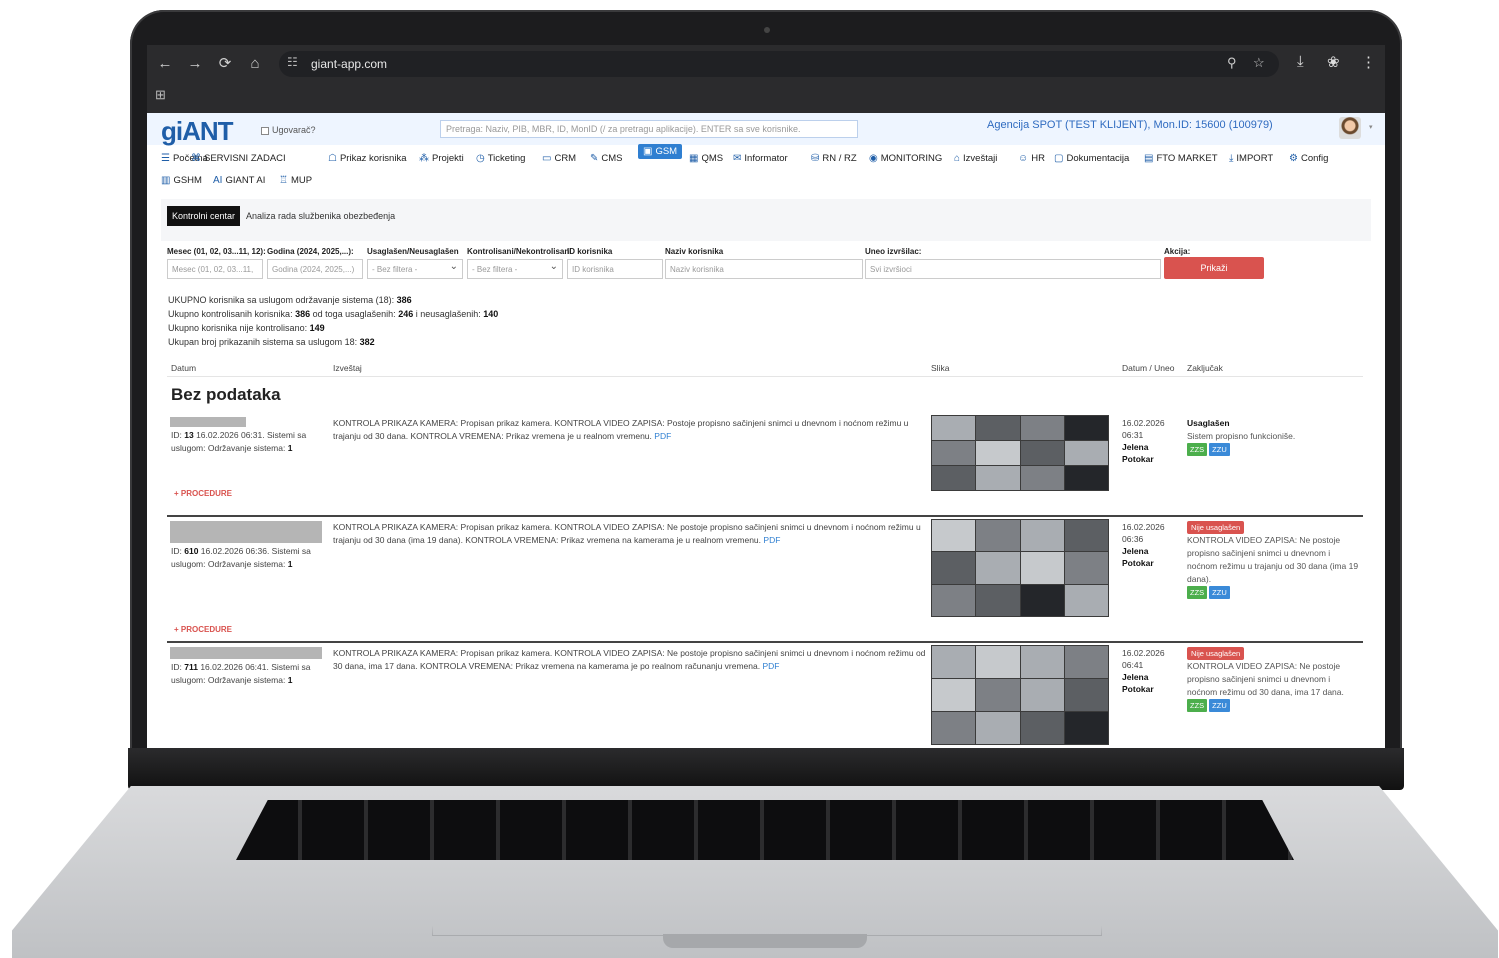 This screenshot has height=958, width=1499. What do you see at coordinates (197, 131) in the screenshot?
I see `giant-logo: giANT` at bounding box center [197, 131].